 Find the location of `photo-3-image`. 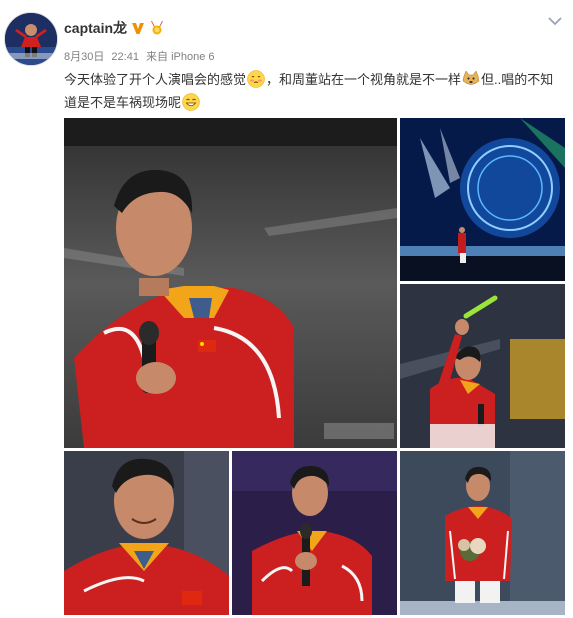

photo-3-image is located at coordinates (482, 366).